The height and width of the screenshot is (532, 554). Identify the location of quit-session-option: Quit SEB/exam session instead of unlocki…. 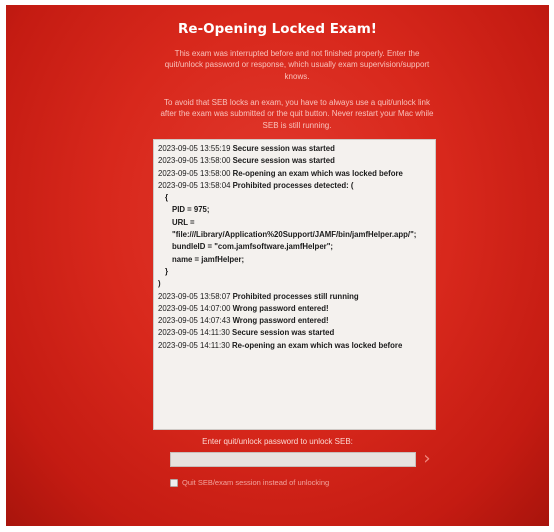
(249, 482).